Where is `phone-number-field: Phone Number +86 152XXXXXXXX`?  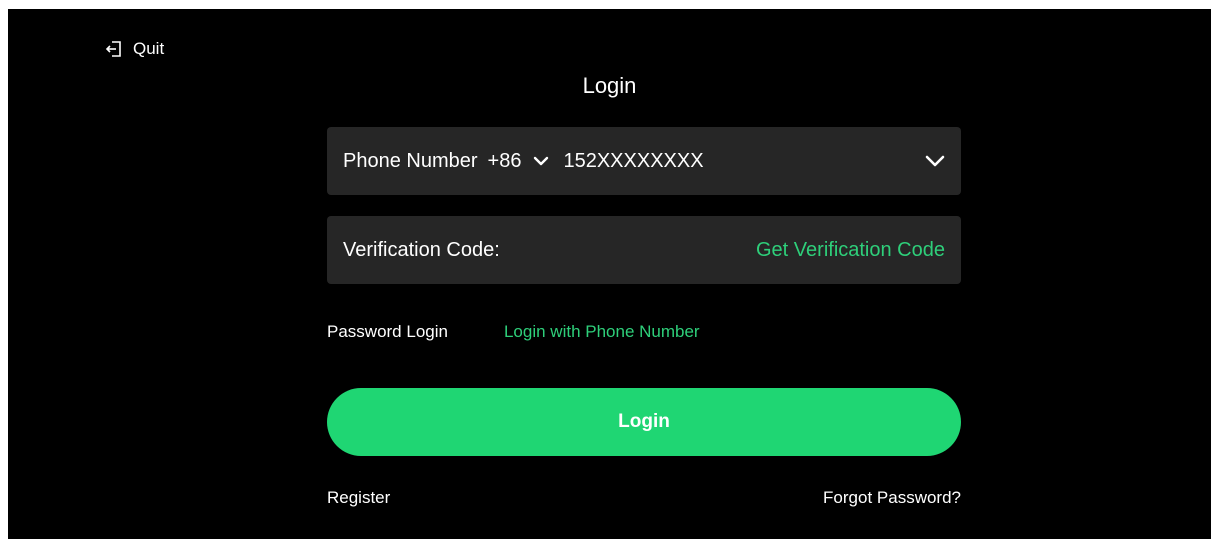
phone-number-field: Phone Number +86 152XXXXXXXX is located at coordinates (644, 161).